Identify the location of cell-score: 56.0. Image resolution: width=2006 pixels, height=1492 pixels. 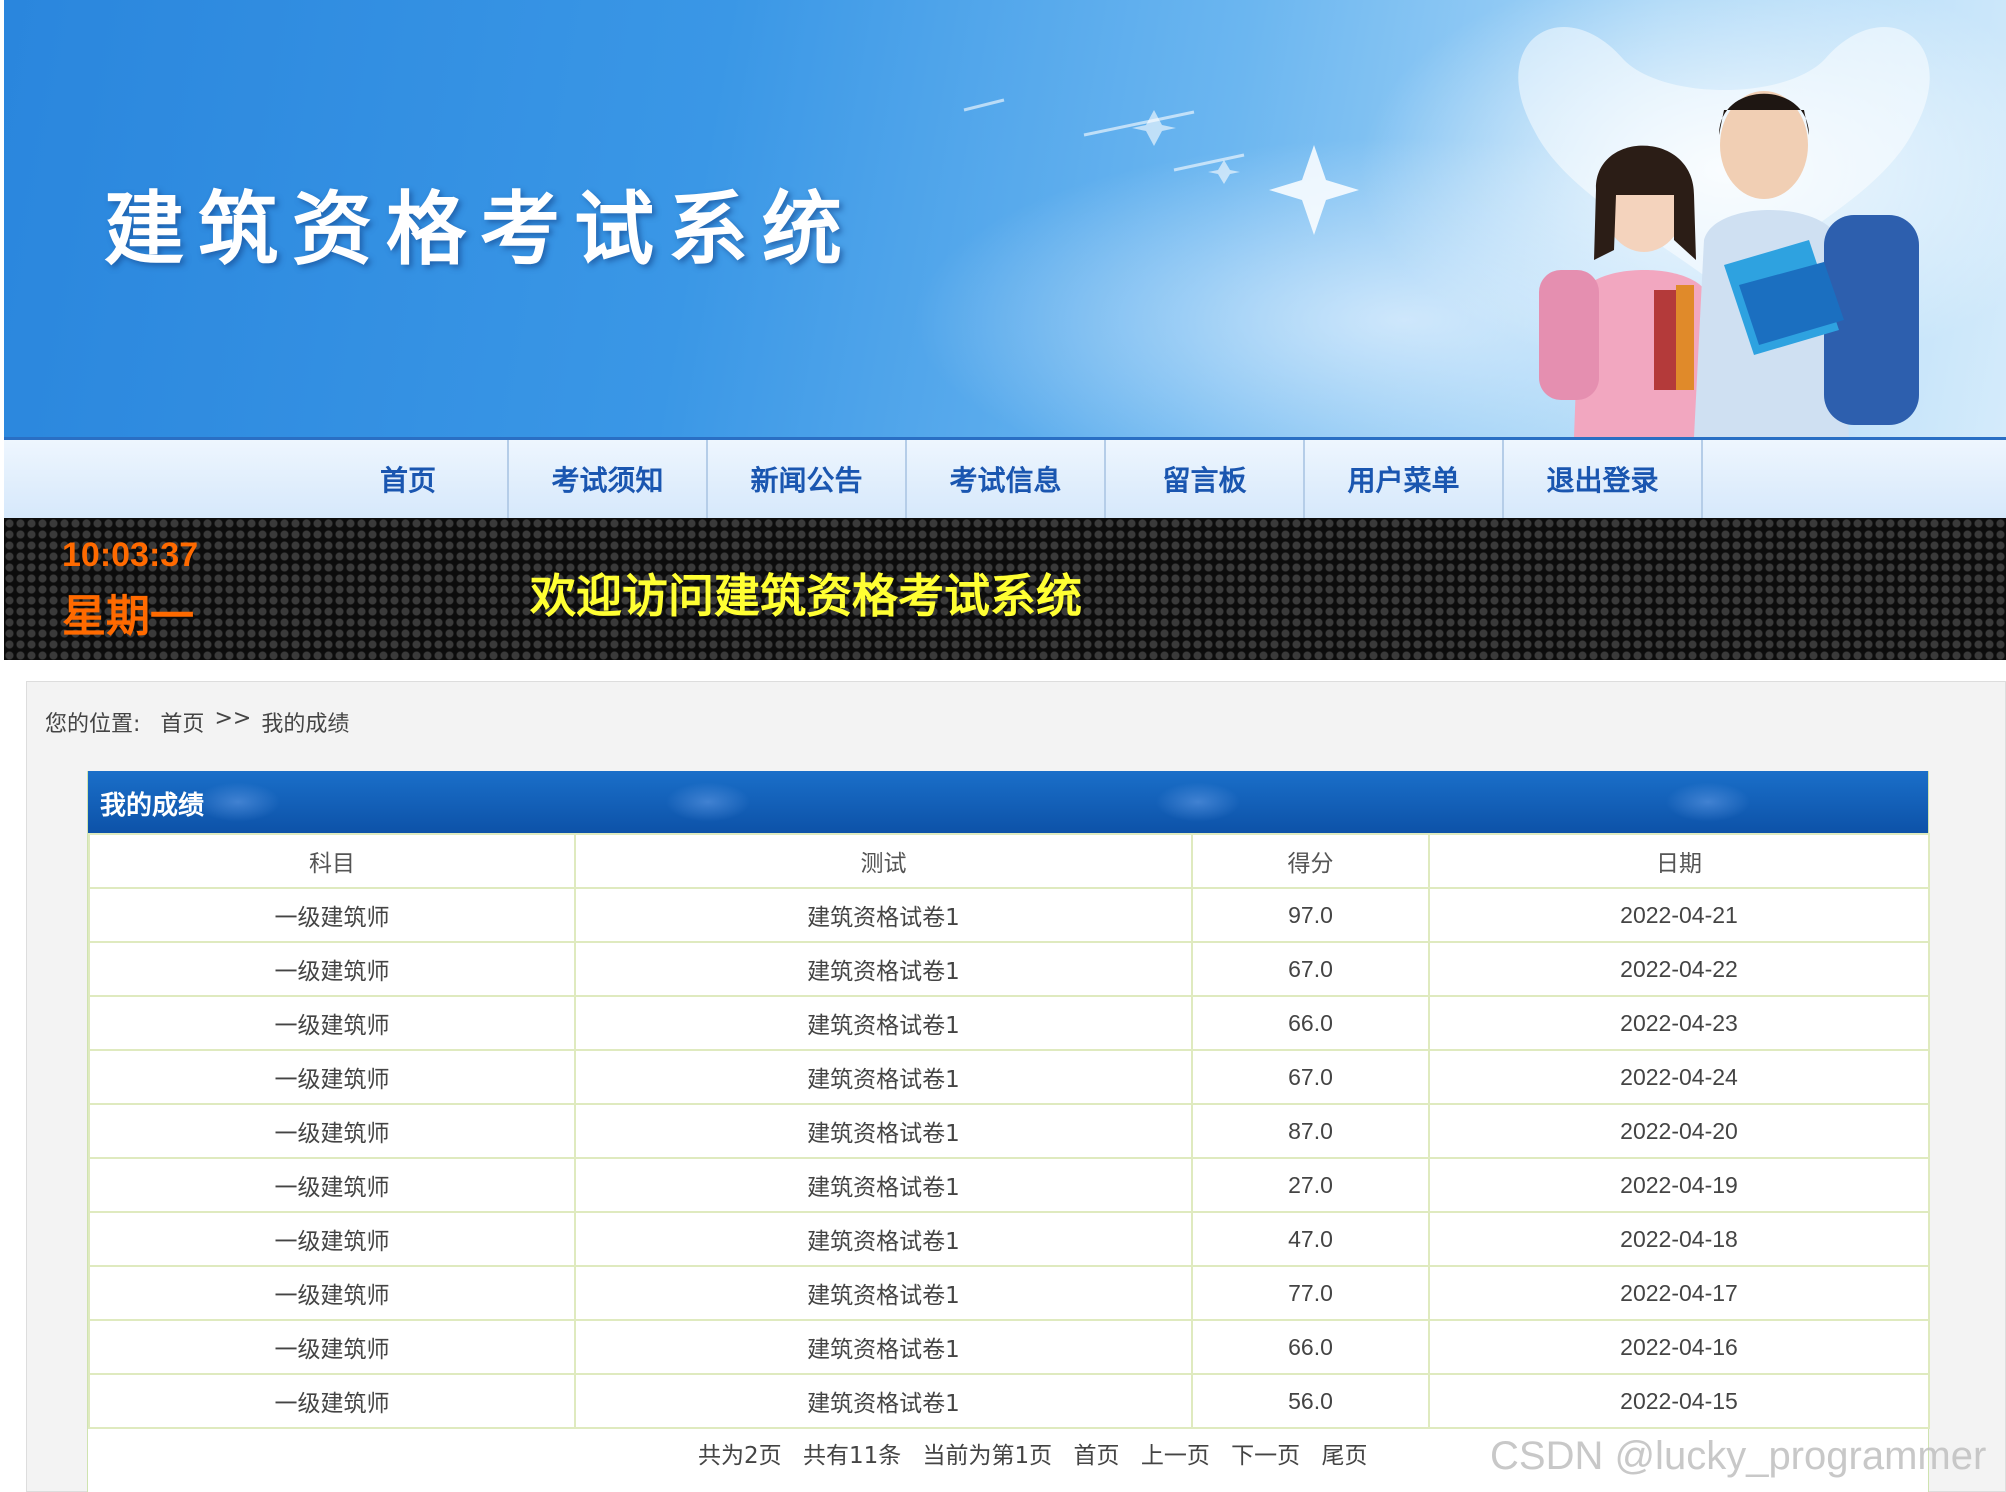
(1310, 1401).